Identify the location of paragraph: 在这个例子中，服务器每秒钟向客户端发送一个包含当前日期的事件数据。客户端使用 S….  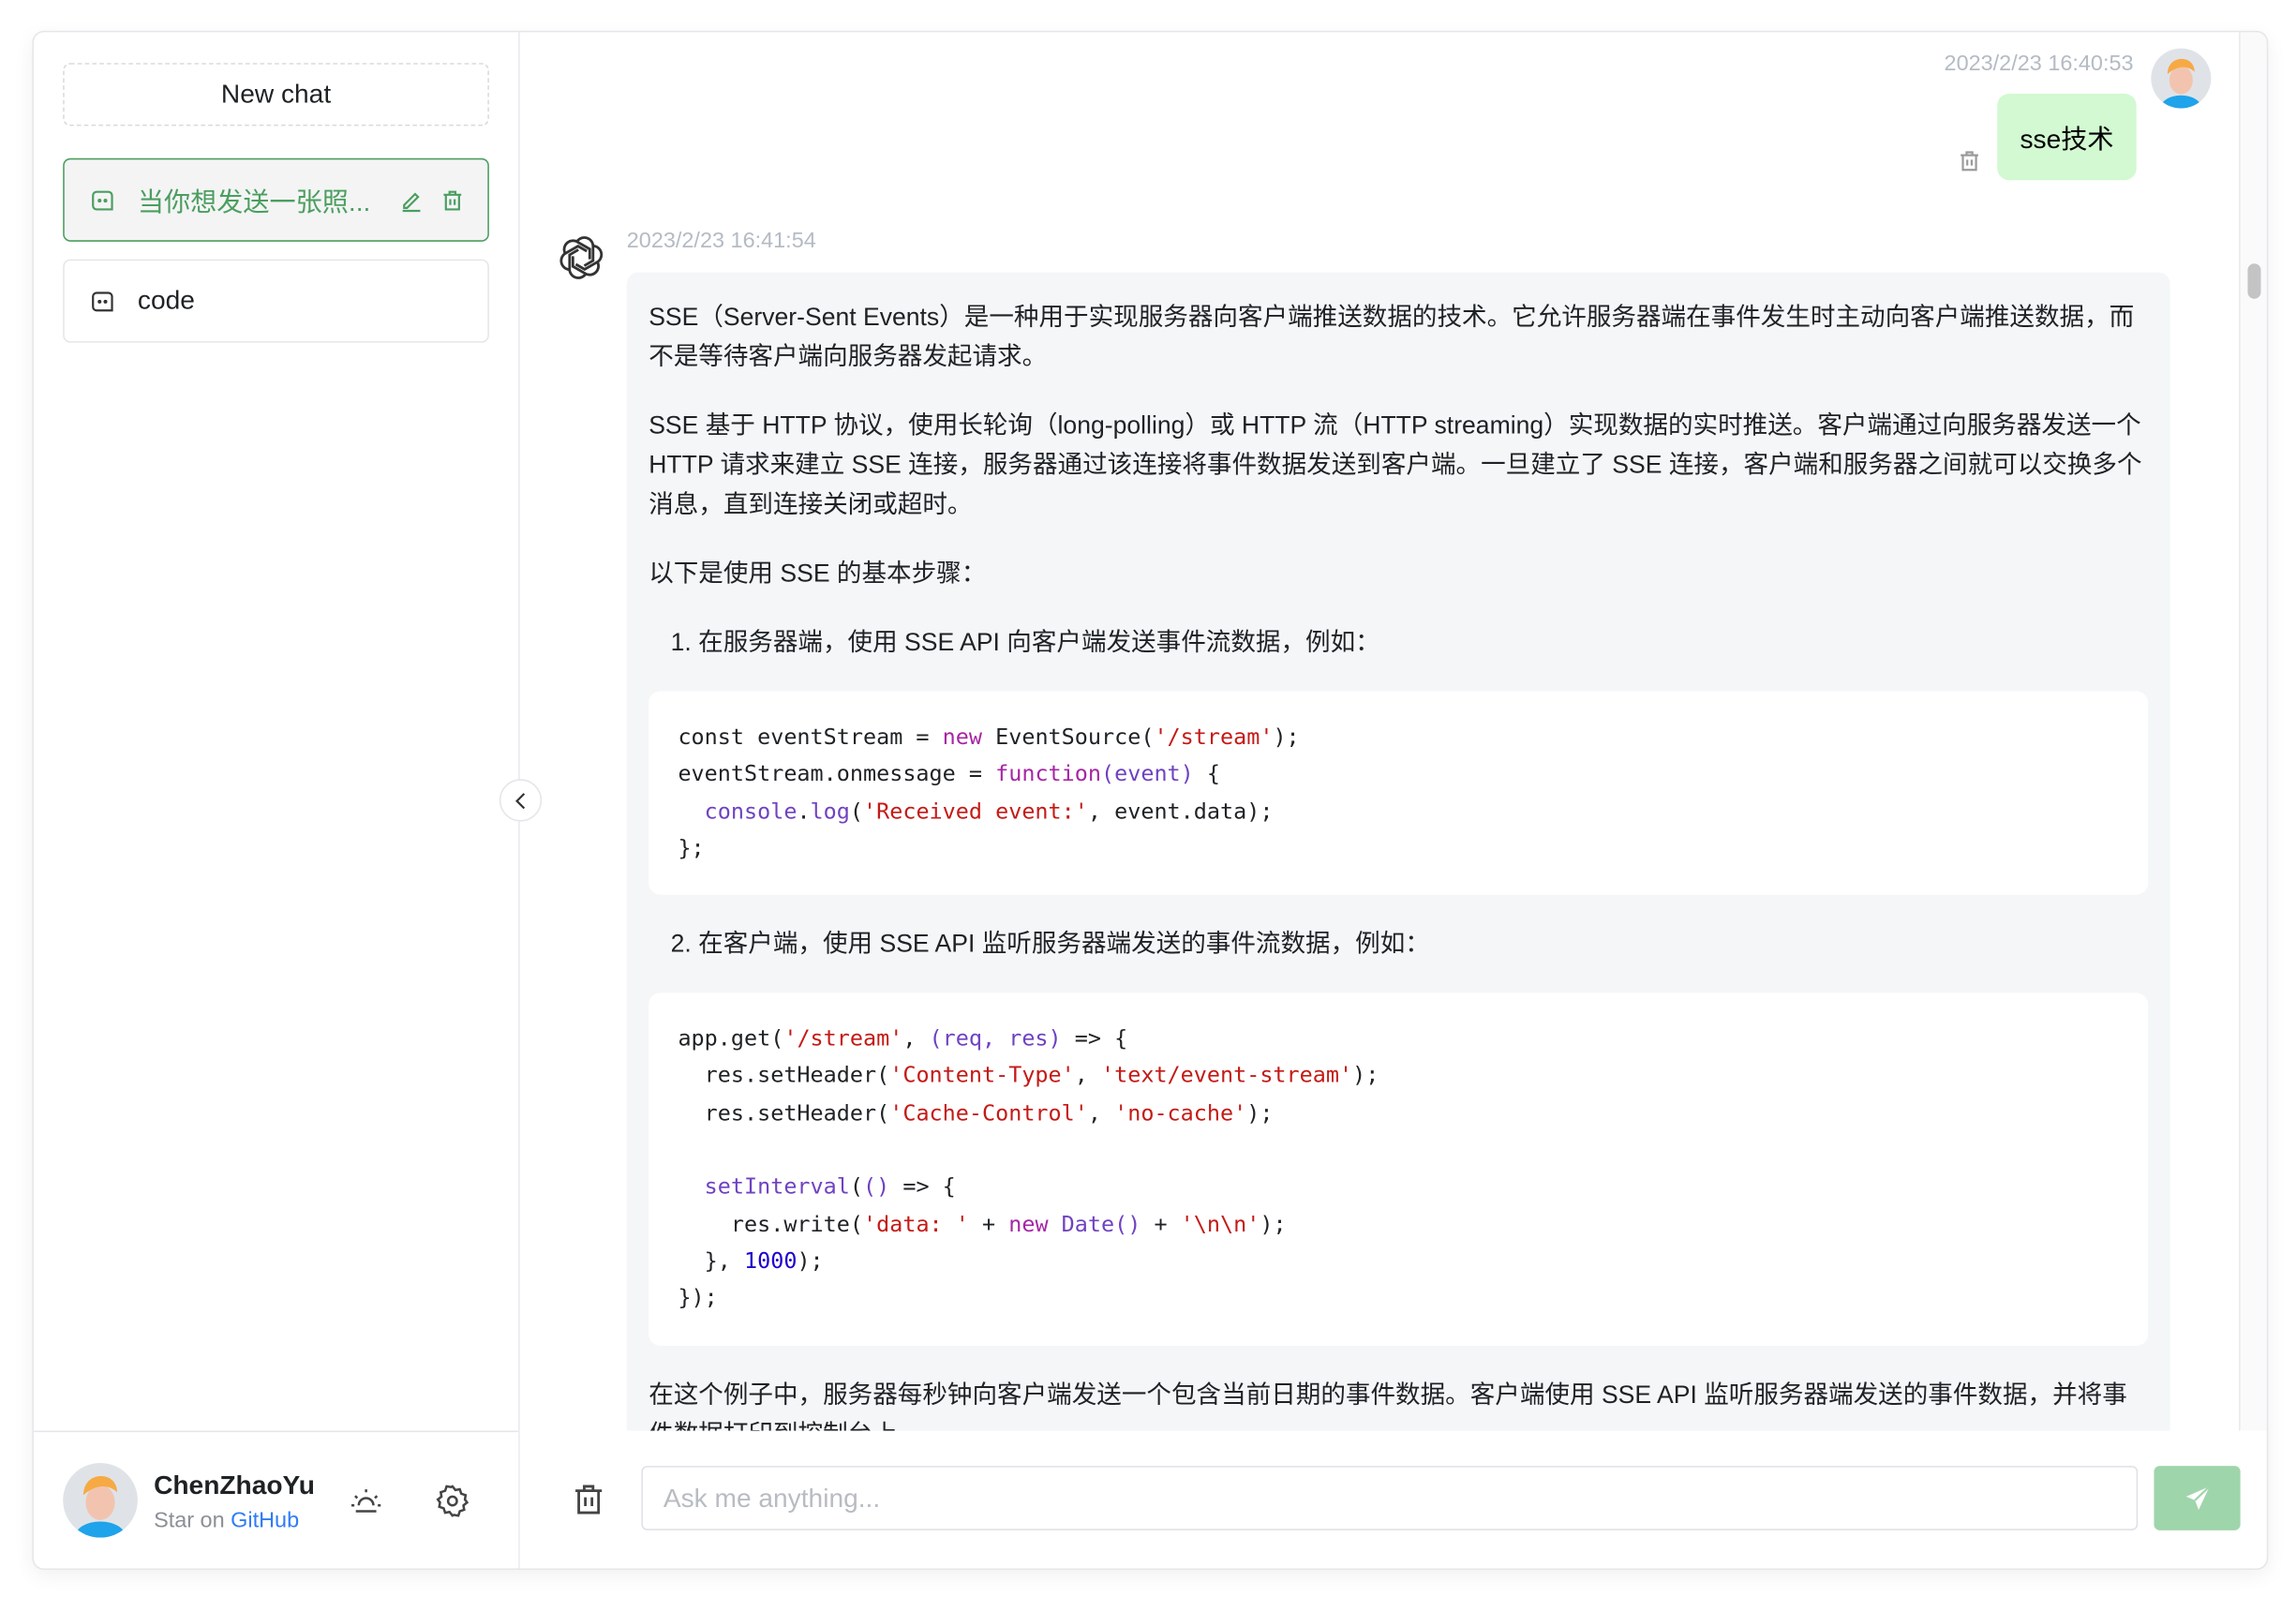
(1388, 1407).